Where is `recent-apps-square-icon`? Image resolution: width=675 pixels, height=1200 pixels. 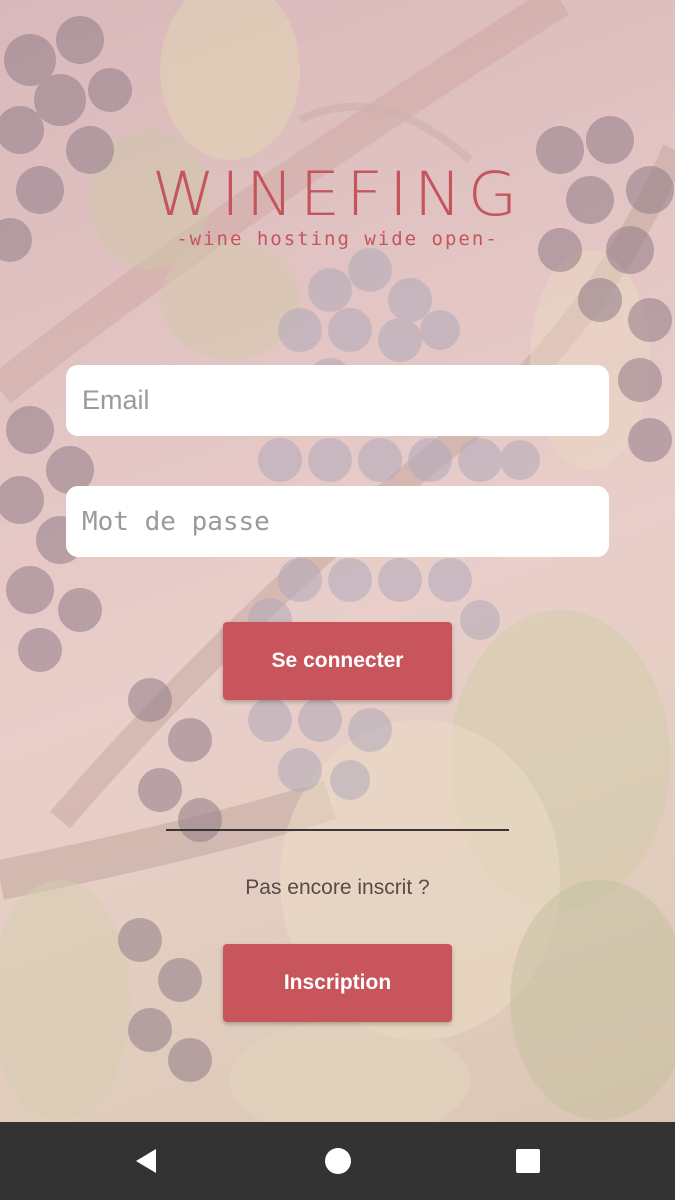
recent-apps-square-icon is located at coordinates (528, 1161).